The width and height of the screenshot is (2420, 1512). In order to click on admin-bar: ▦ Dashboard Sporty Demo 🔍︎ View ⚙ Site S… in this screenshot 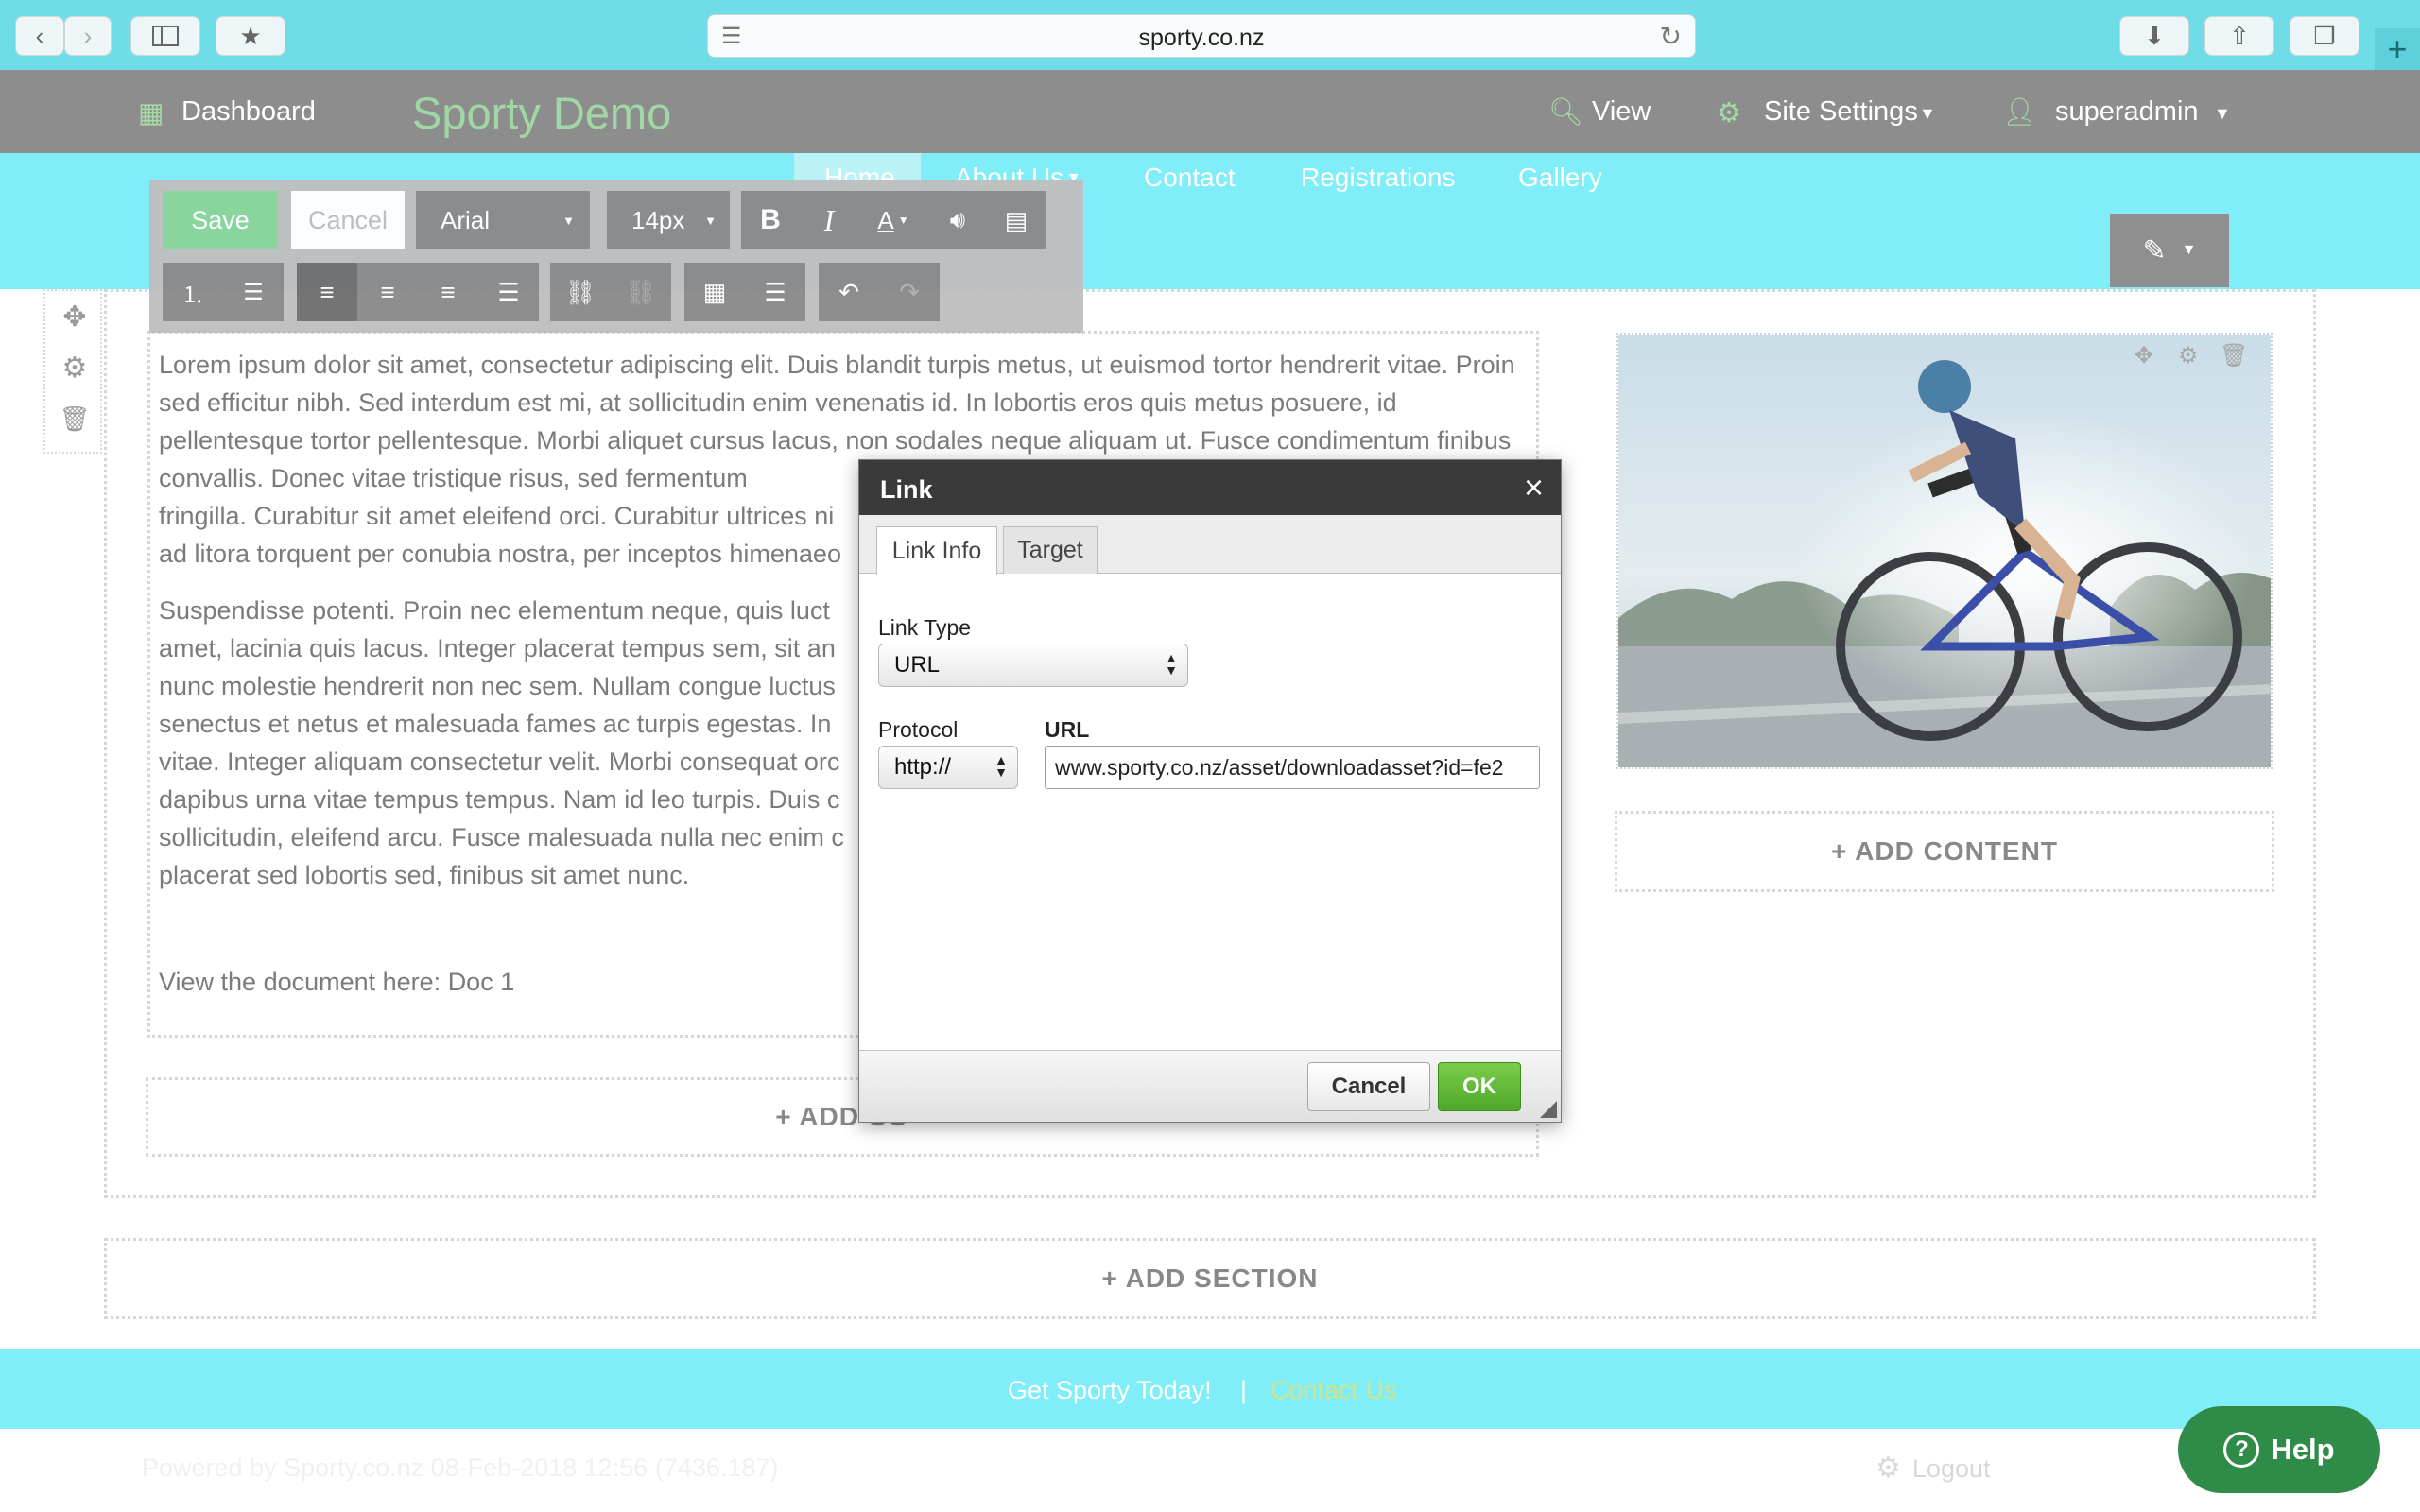, I will do `click(1210, 111)`.